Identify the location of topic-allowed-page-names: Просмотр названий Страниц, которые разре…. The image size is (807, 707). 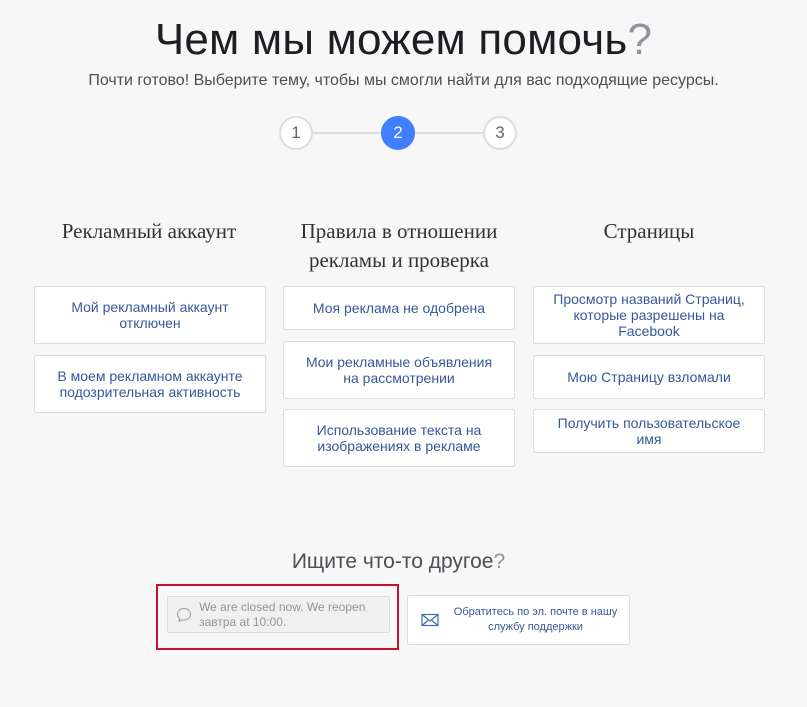
(649, 315).